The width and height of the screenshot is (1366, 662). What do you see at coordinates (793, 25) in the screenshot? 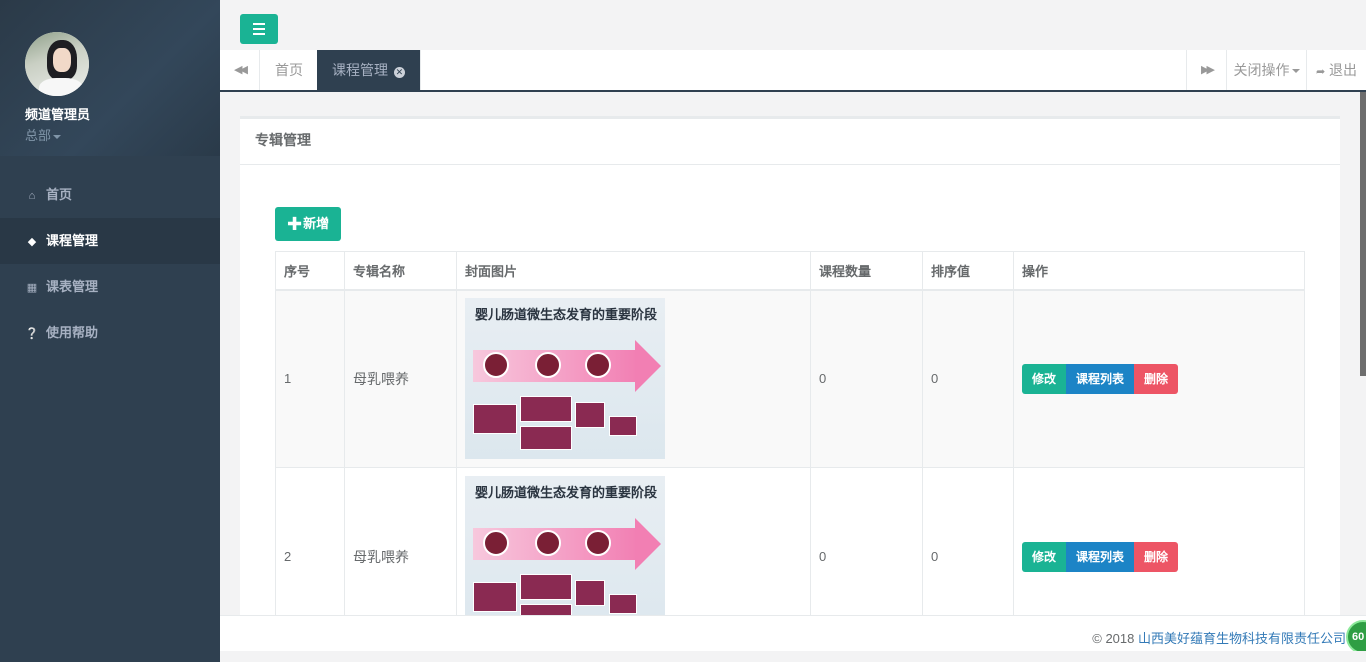
I see `top-bar` at bounding box center [793, 25].